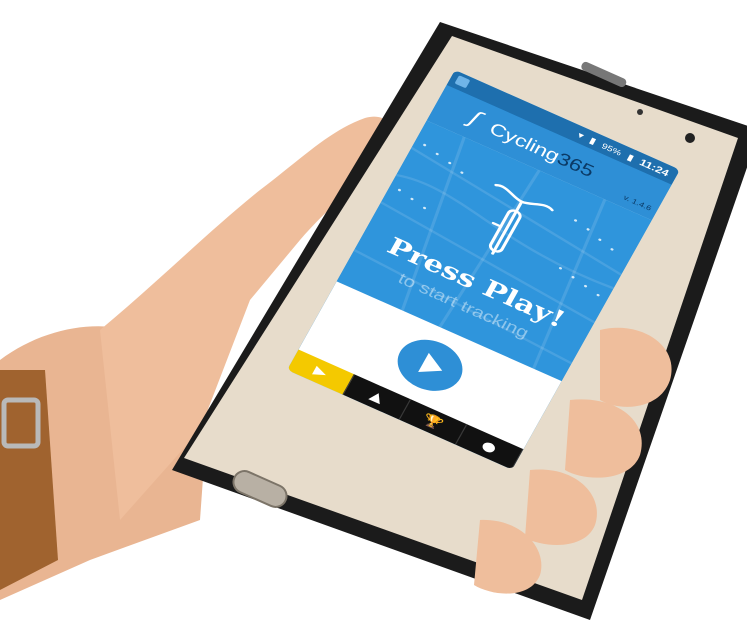  Describe the element at coordinates (575, 164) in the screenshot. I see `logo-number: 365` at that location.